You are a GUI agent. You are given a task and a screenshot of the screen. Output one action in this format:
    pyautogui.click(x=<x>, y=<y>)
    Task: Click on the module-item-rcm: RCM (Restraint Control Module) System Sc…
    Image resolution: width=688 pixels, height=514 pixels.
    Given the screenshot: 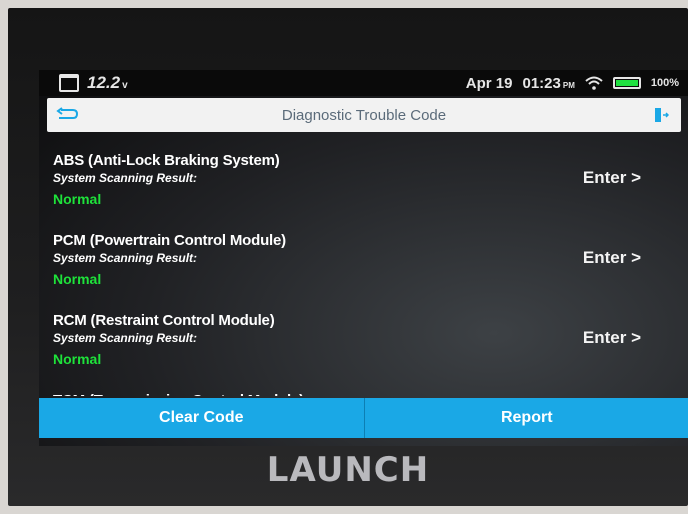 What is the action you would take?
    pyautogui.click(x=363, y=340)
    